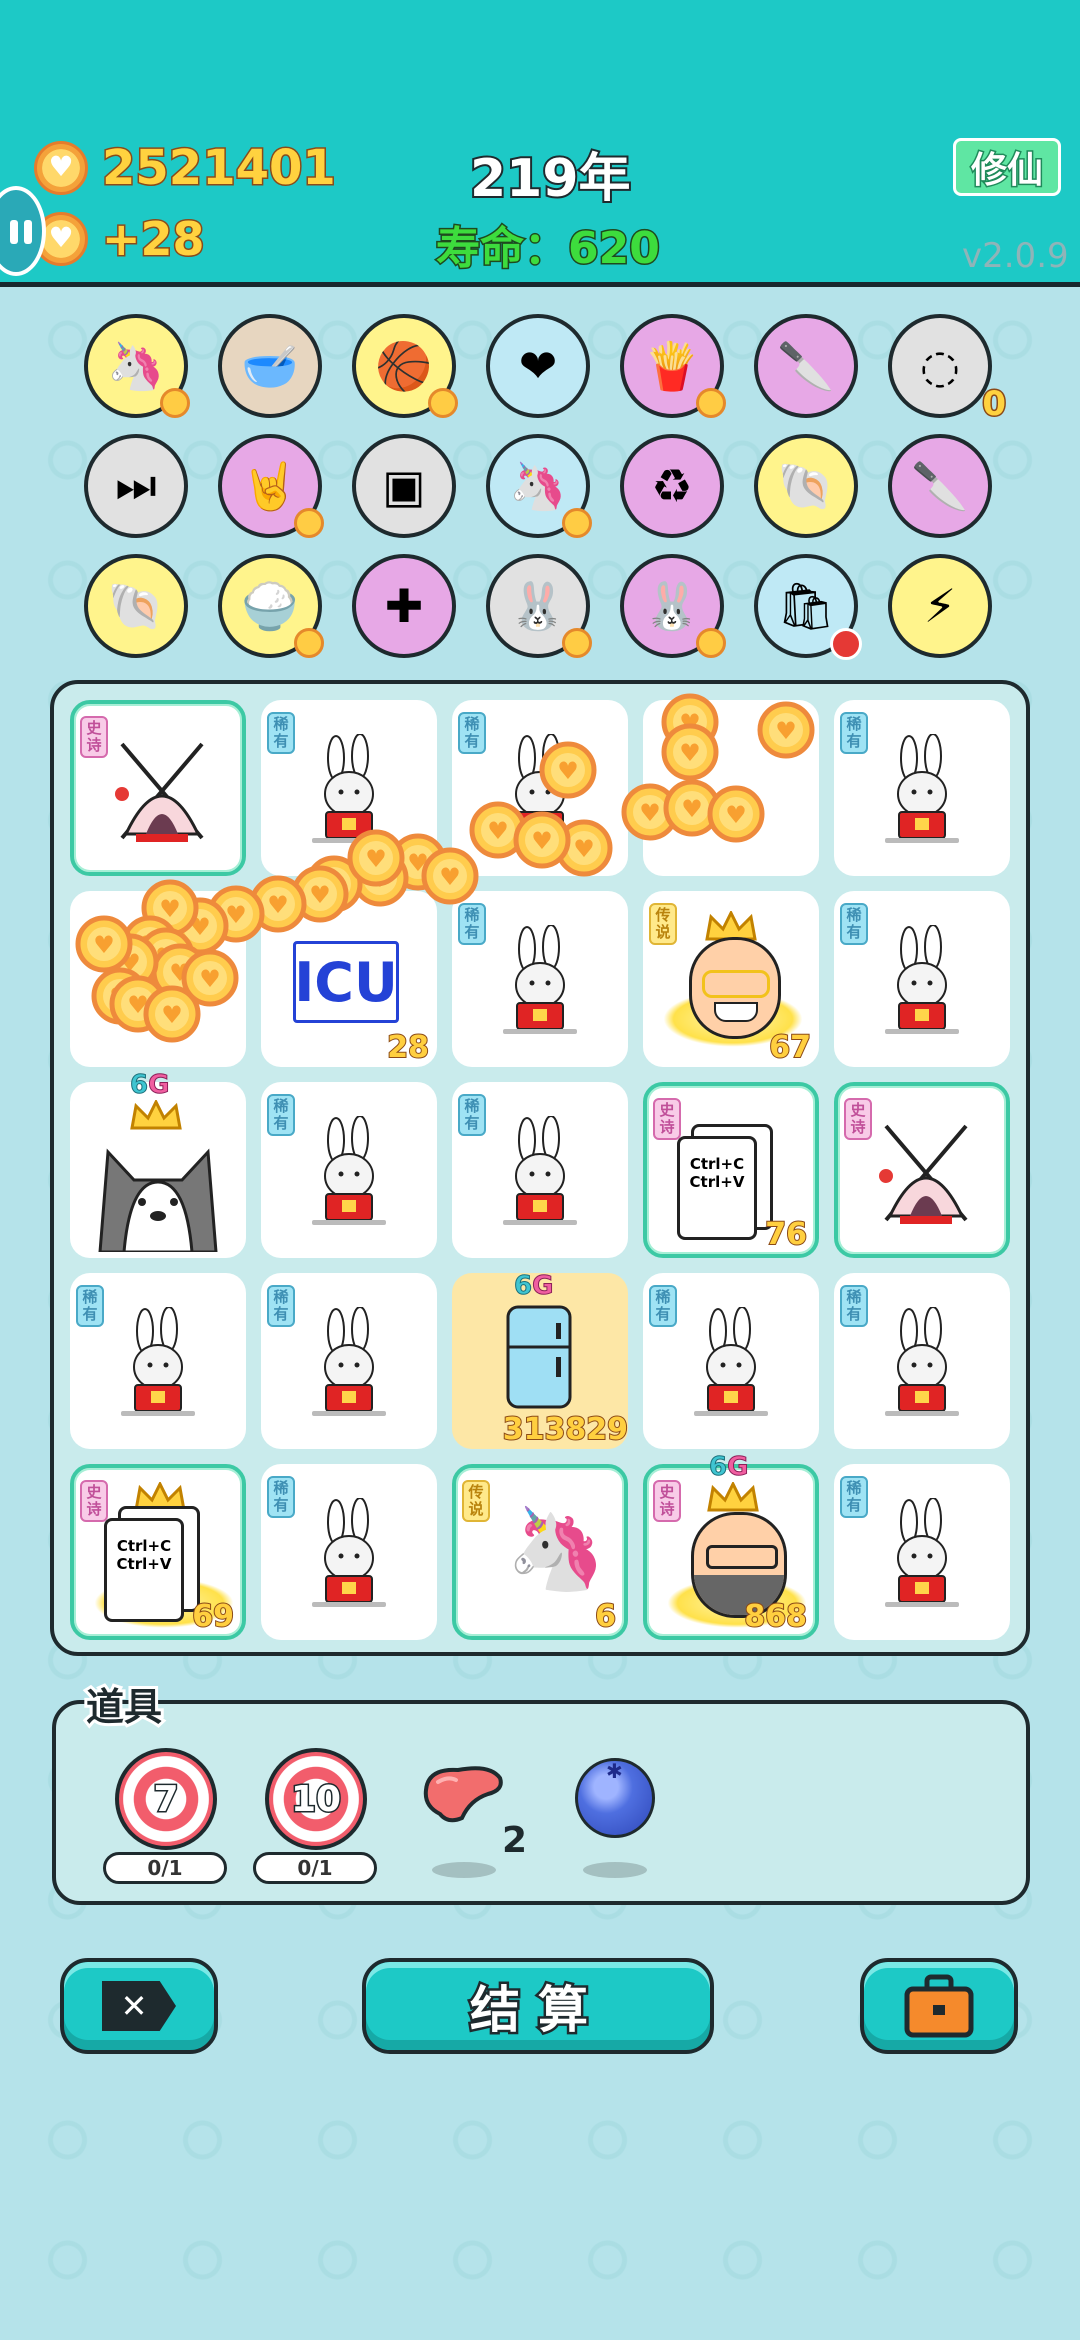 The height and width of the screenshot is (2340, 1080). I want to click on 6g-label: 6G, so click(533, 1286).